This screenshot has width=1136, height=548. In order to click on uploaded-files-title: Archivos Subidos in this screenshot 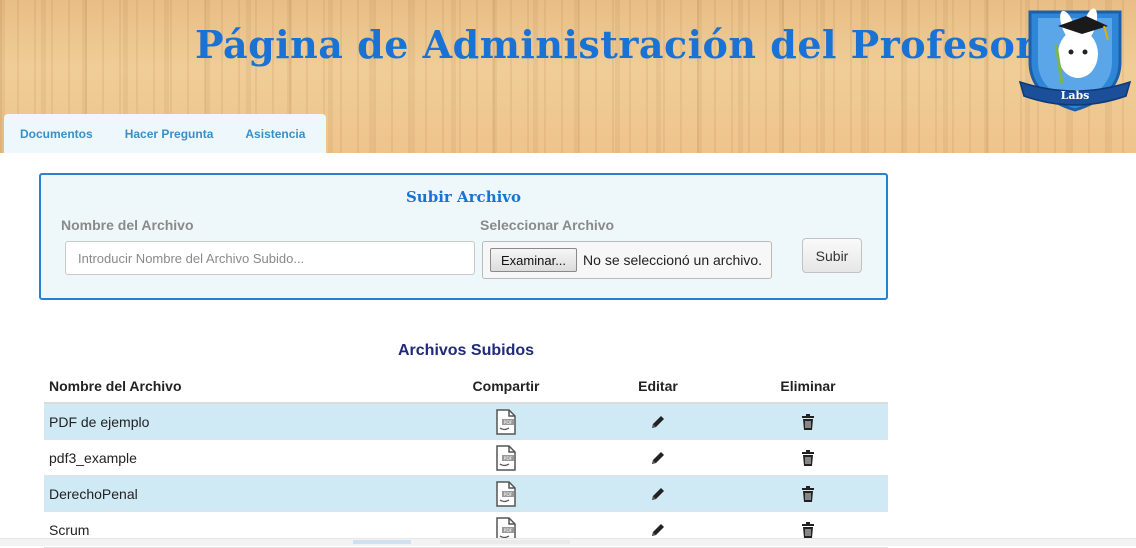, I will do `click(466, 350)`.